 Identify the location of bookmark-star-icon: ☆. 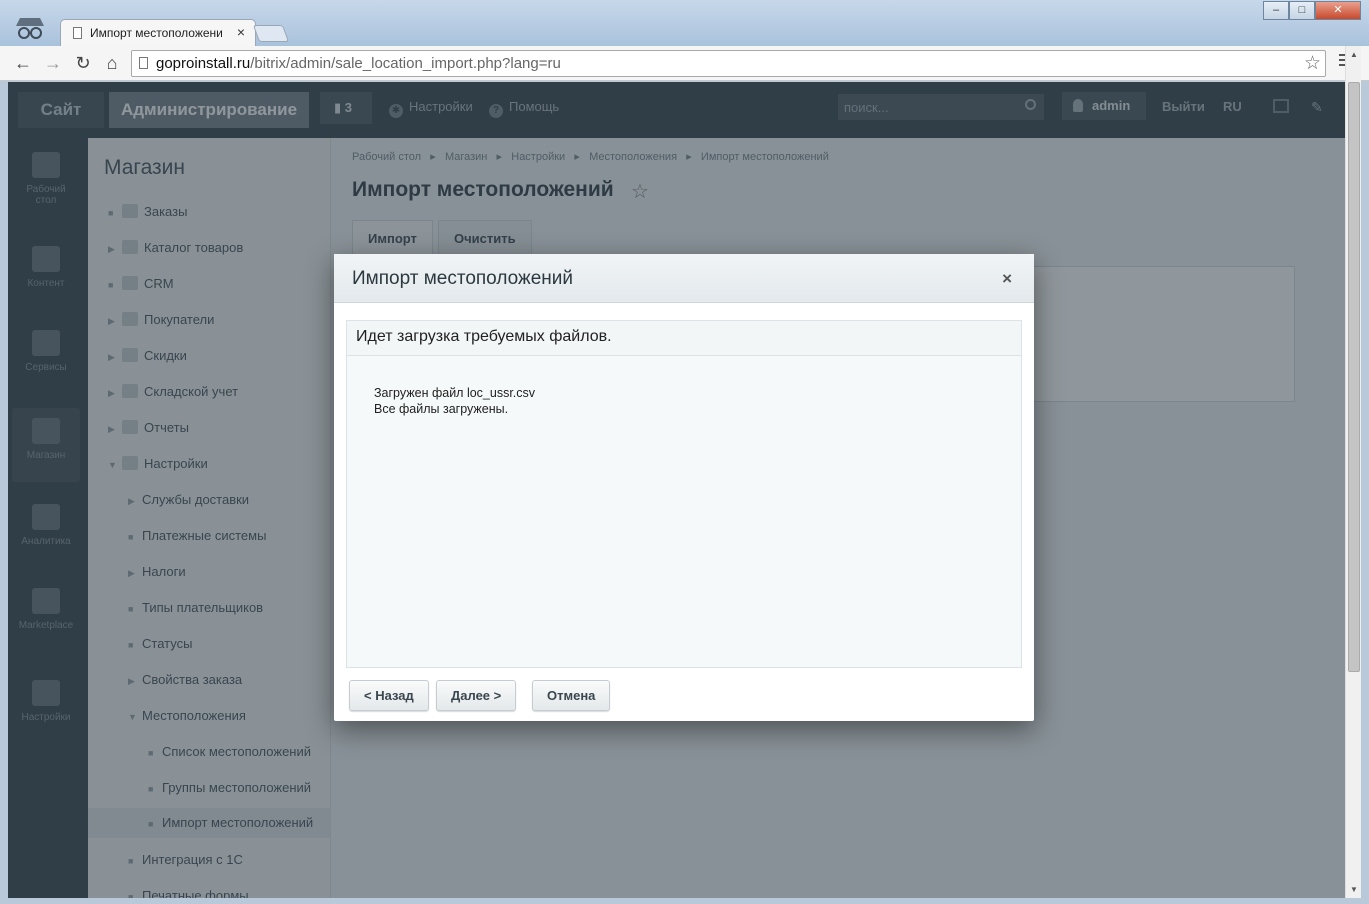
(1312, 63).